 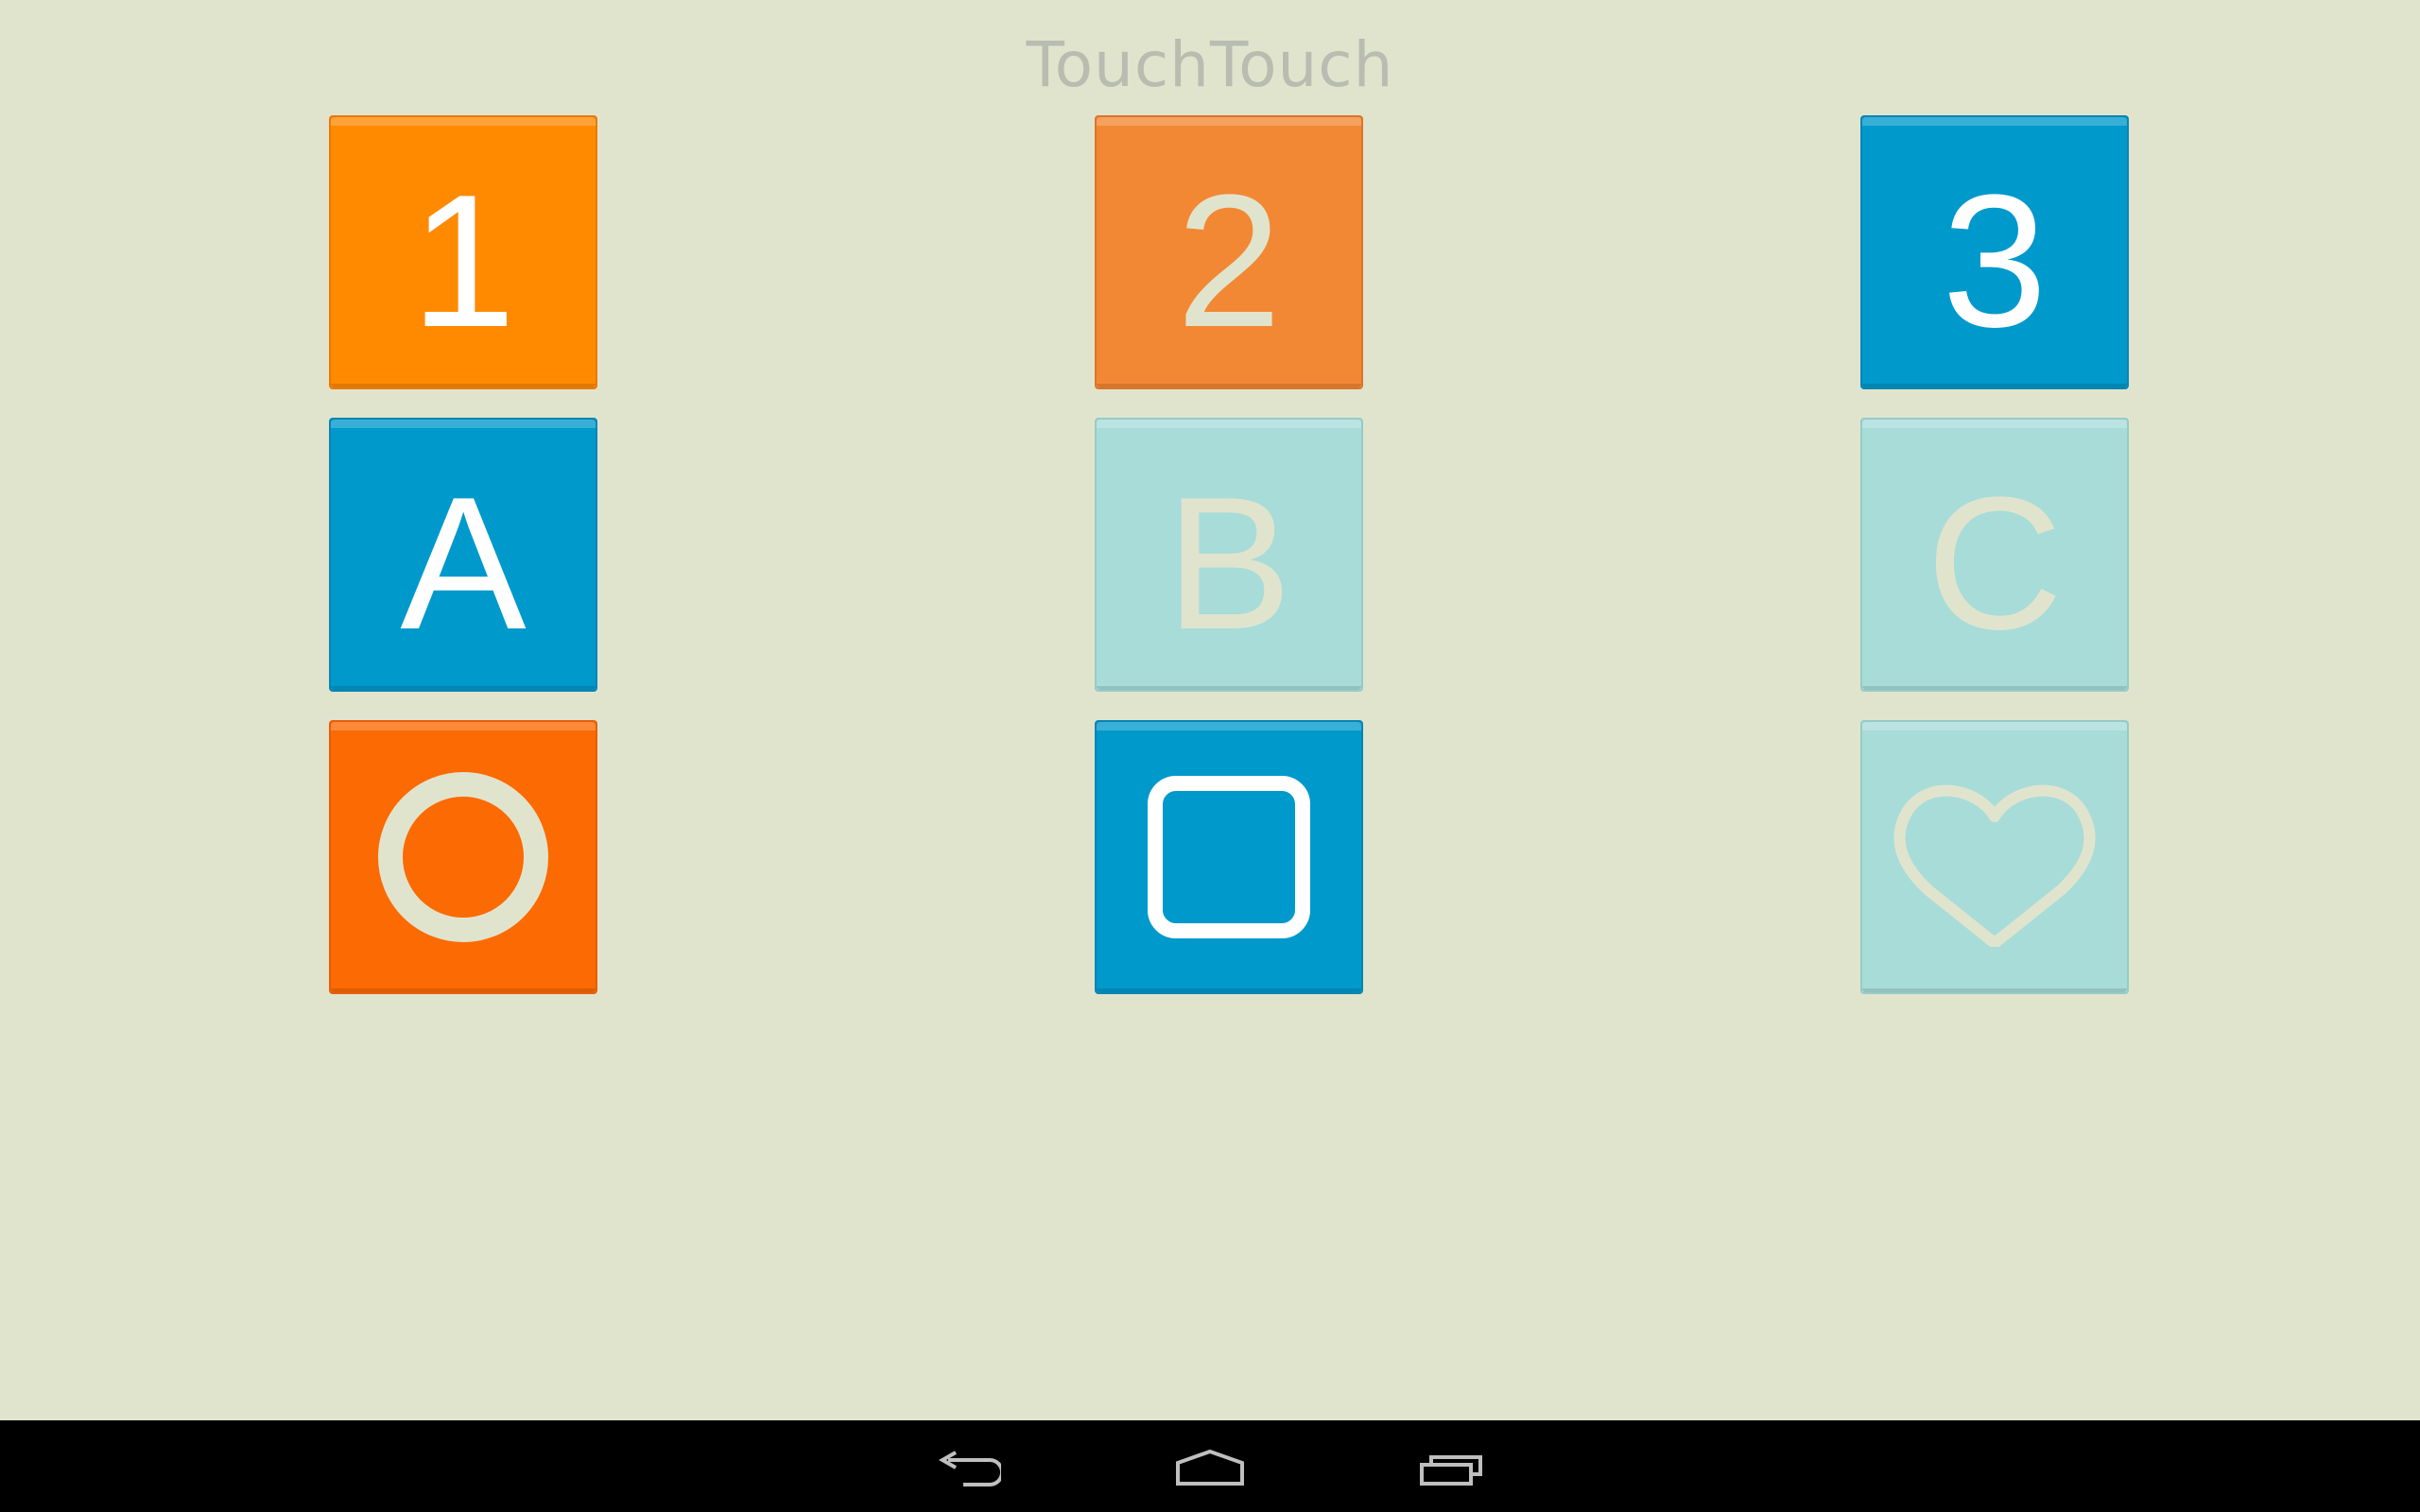 What do you see at coordinates (463, 261) in the screenshot?
I see `tile-label: 1` at bounding box center [463, 261].